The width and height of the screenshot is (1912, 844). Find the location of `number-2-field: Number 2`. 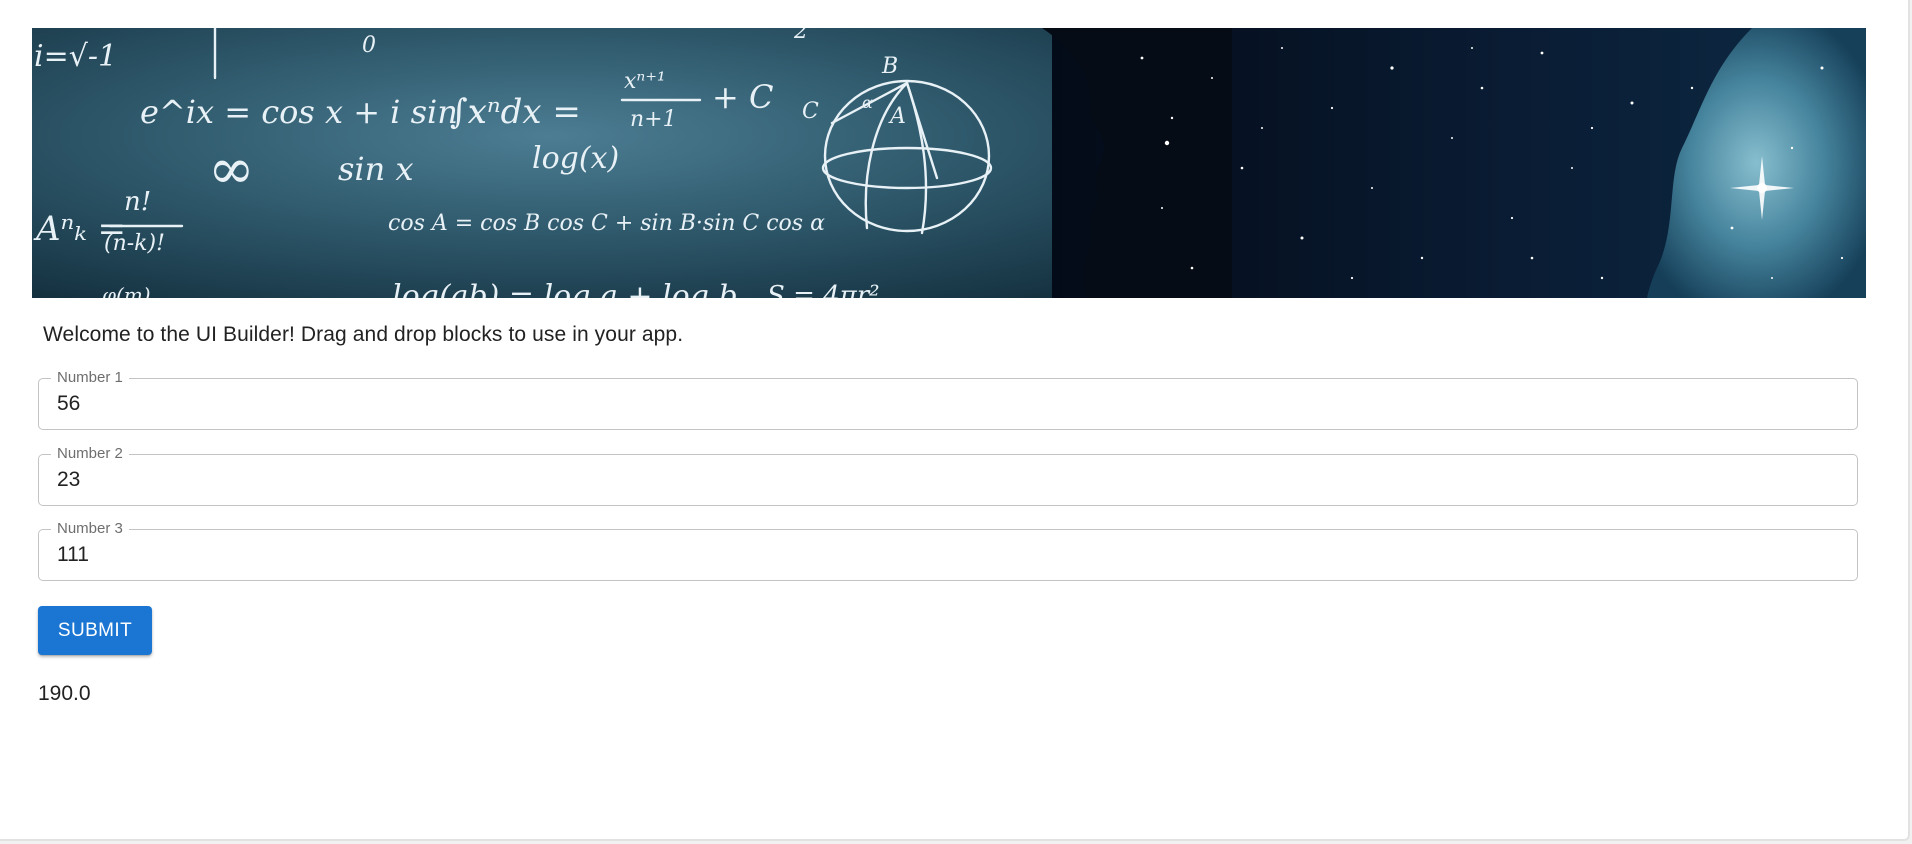

number-2-field: Number 2 is located at coordinates (948, 475).